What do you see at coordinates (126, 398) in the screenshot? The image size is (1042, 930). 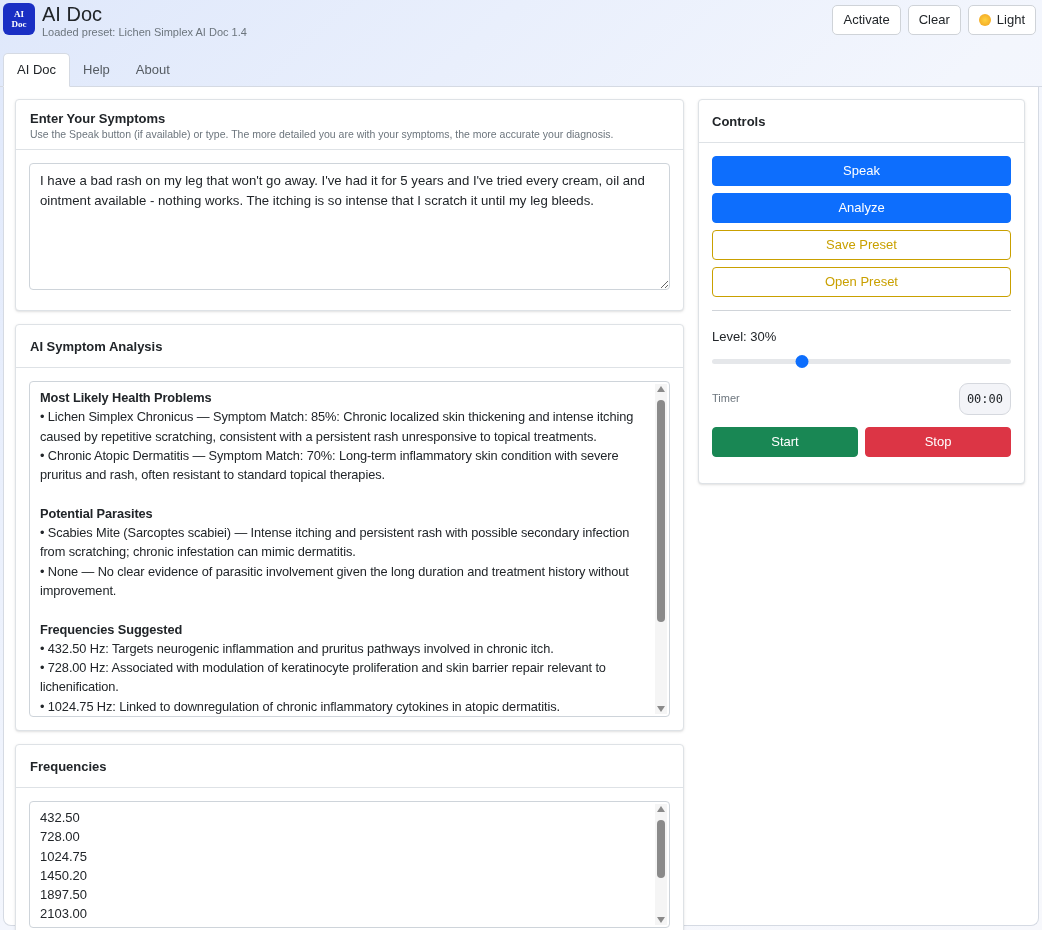 I see `section-heading: Most Likely Health Problems` at bounding box center [126, 398].